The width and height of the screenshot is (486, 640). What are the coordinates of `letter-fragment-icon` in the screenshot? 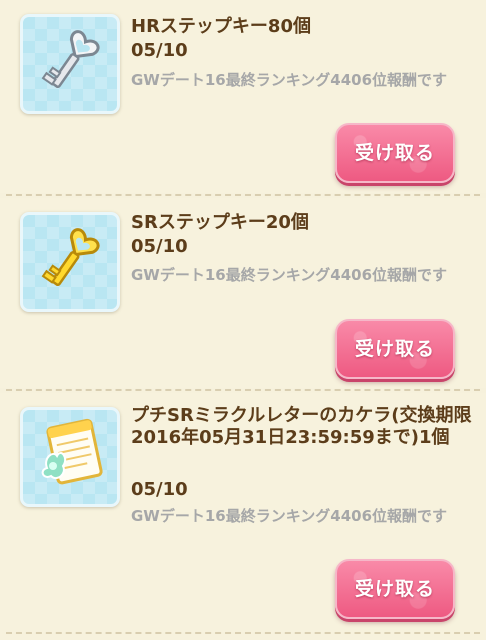 It's located at (72, 451).